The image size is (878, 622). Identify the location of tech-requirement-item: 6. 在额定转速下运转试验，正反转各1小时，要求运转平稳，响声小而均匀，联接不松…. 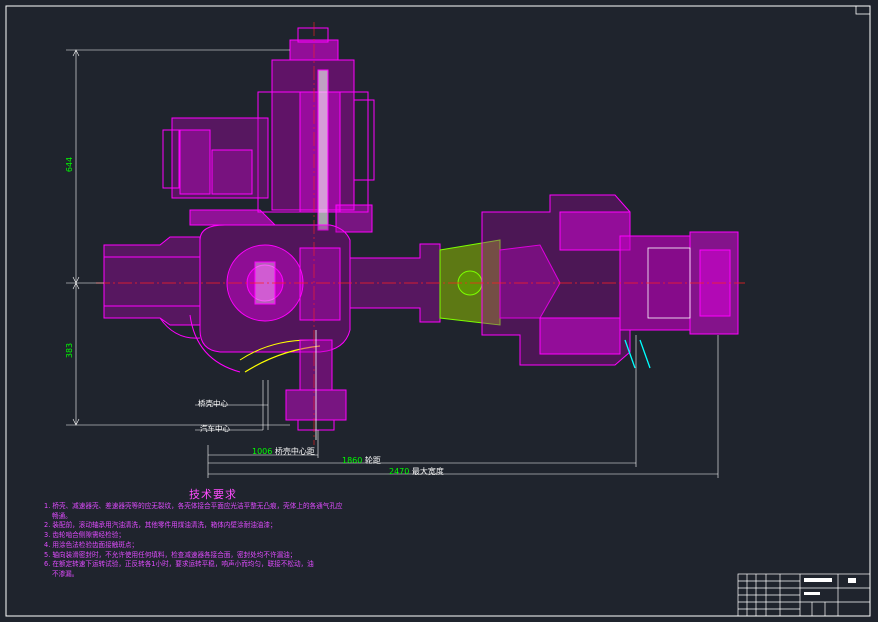
(179, 564).